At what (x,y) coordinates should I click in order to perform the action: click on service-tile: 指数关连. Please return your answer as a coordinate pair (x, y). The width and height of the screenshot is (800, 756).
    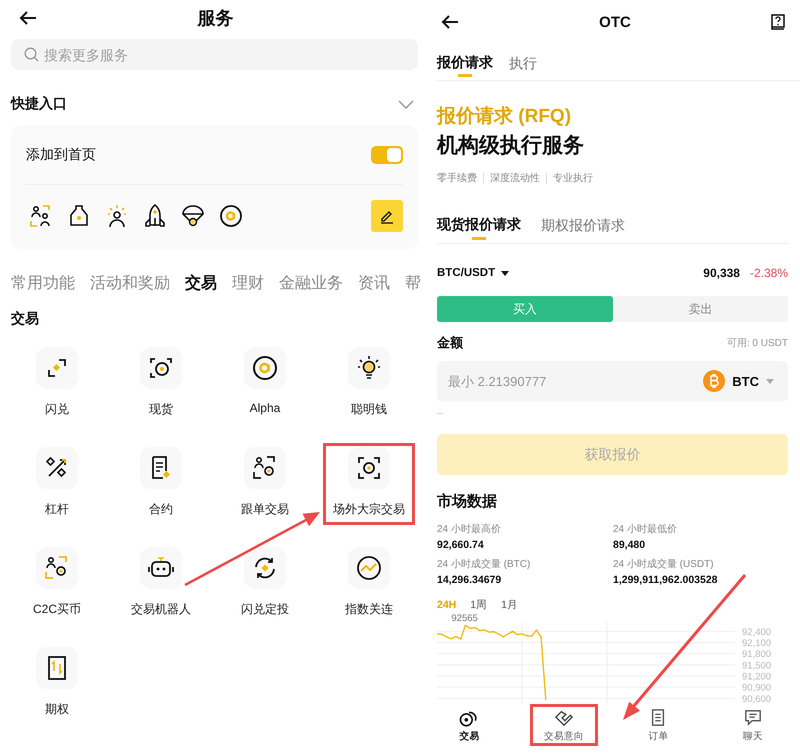
    Looking at the image, I should click on (369, 584).